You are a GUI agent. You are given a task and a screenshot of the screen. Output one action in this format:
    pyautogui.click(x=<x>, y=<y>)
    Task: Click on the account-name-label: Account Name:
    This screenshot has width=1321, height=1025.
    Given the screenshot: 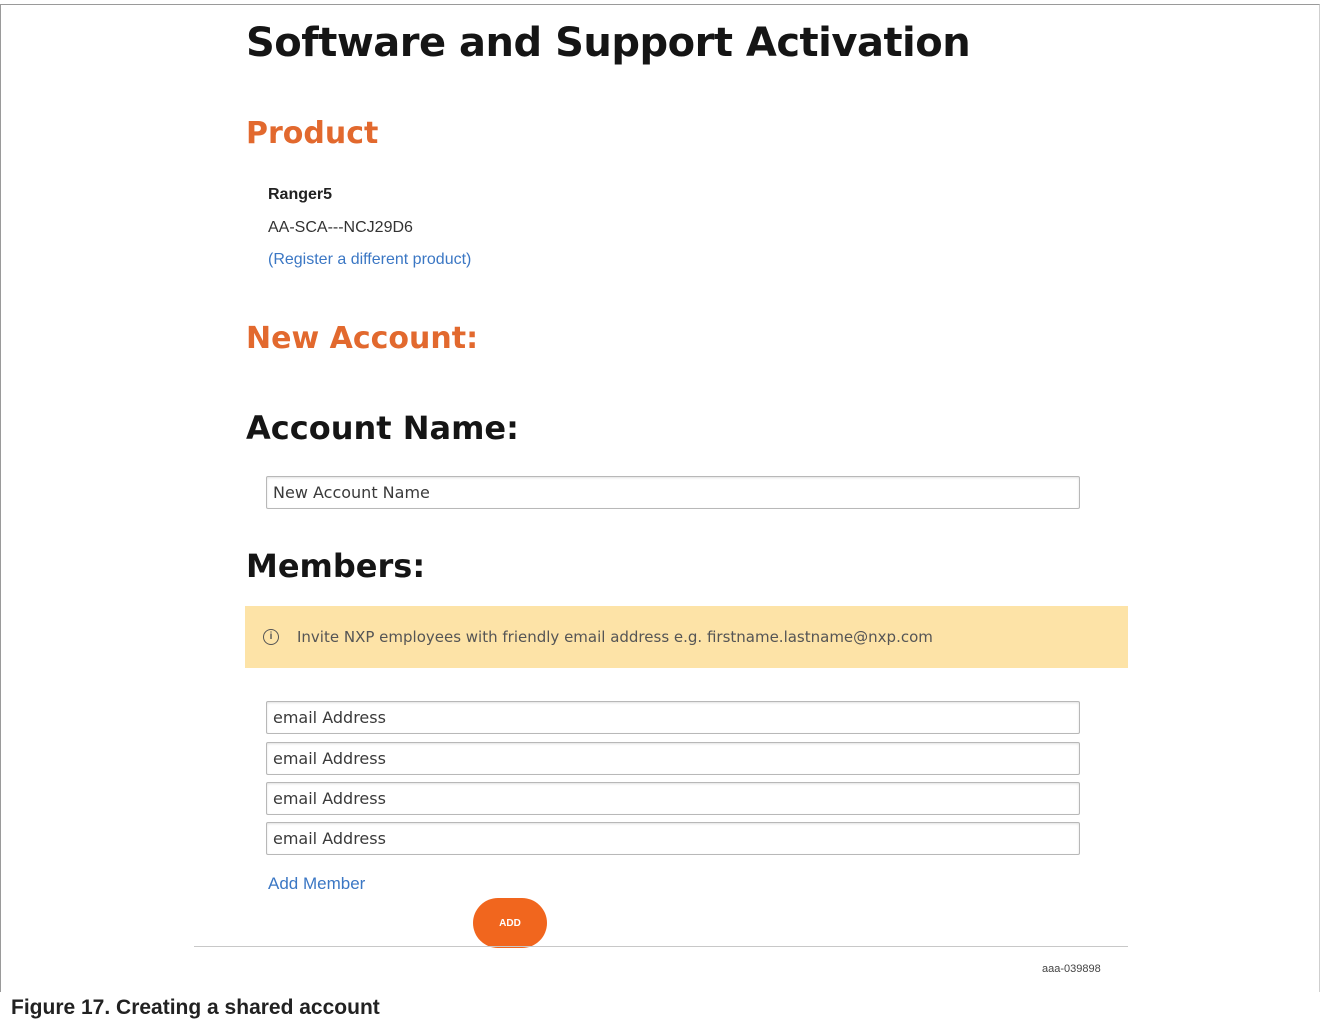 What is the action you would take?
    pyautogui.click(x=382, y=428)
    